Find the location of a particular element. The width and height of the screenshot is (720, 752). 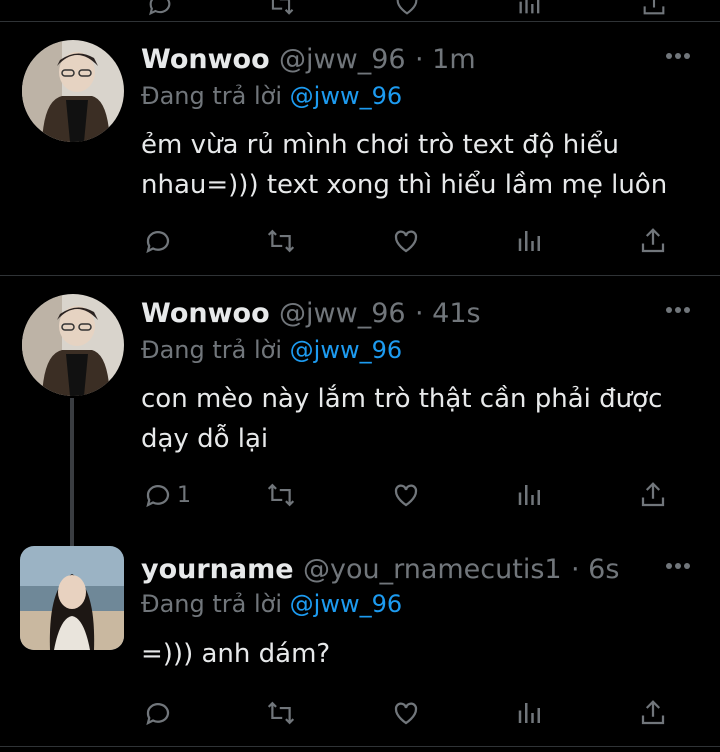

previous-tweet-actions is located at coordinates (360, 10).